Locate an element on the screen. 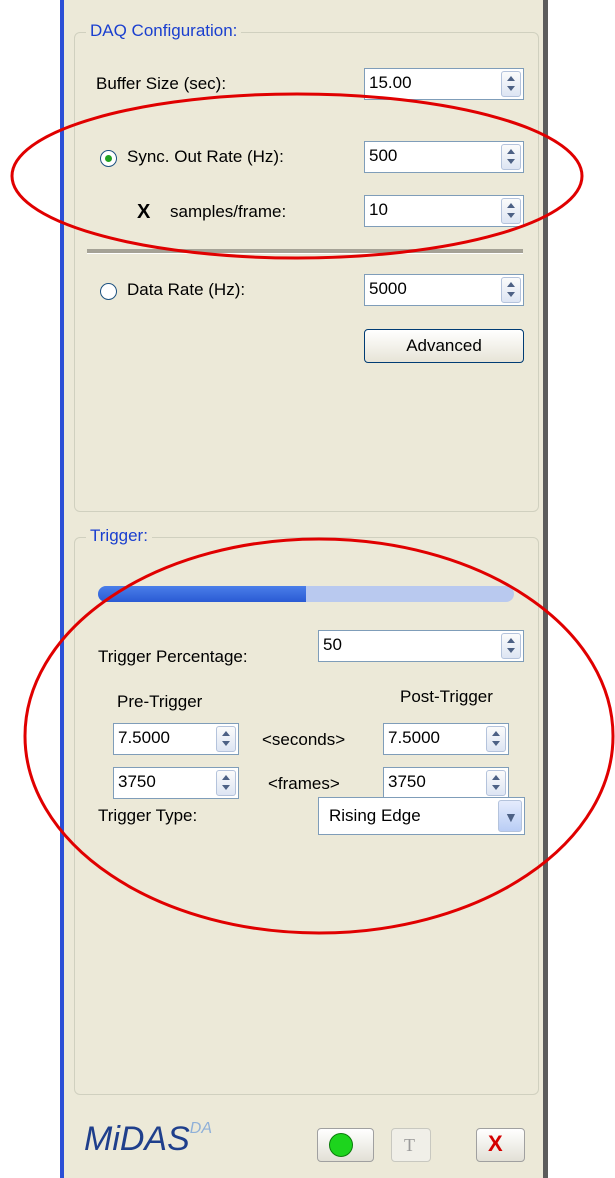  post-frames-spinner: 3750 is located at coordinates (446, 783).